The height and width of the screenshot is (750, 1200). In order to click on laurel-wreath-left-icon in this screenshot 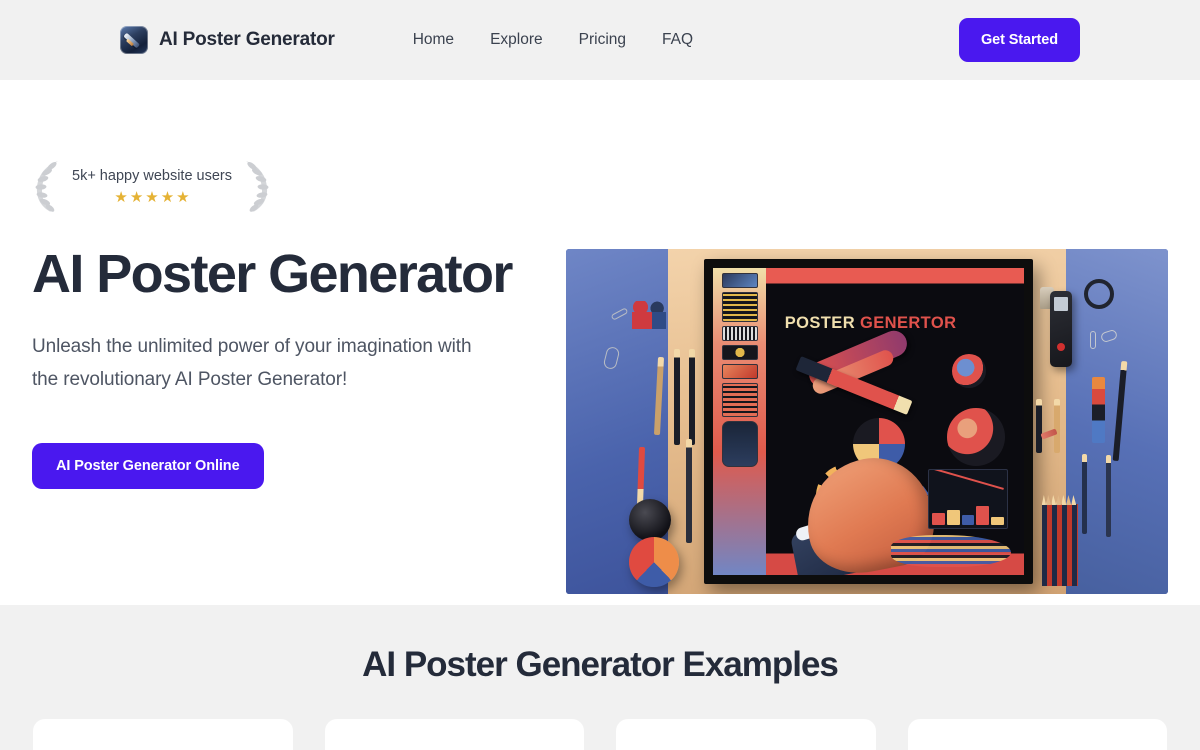, I will do `click(46, 186)`.